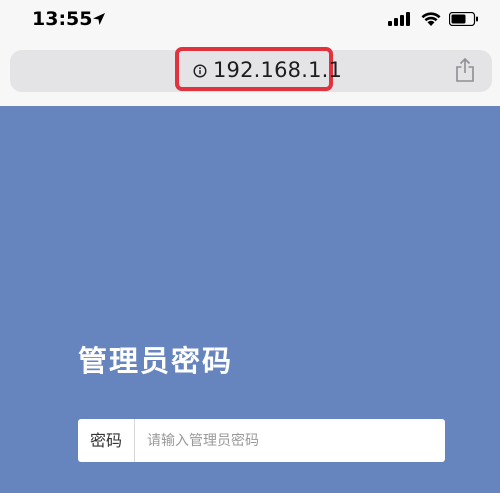 The width and height of the screenshot is (500, 493). I want to click on password-input, so click(288, 440).